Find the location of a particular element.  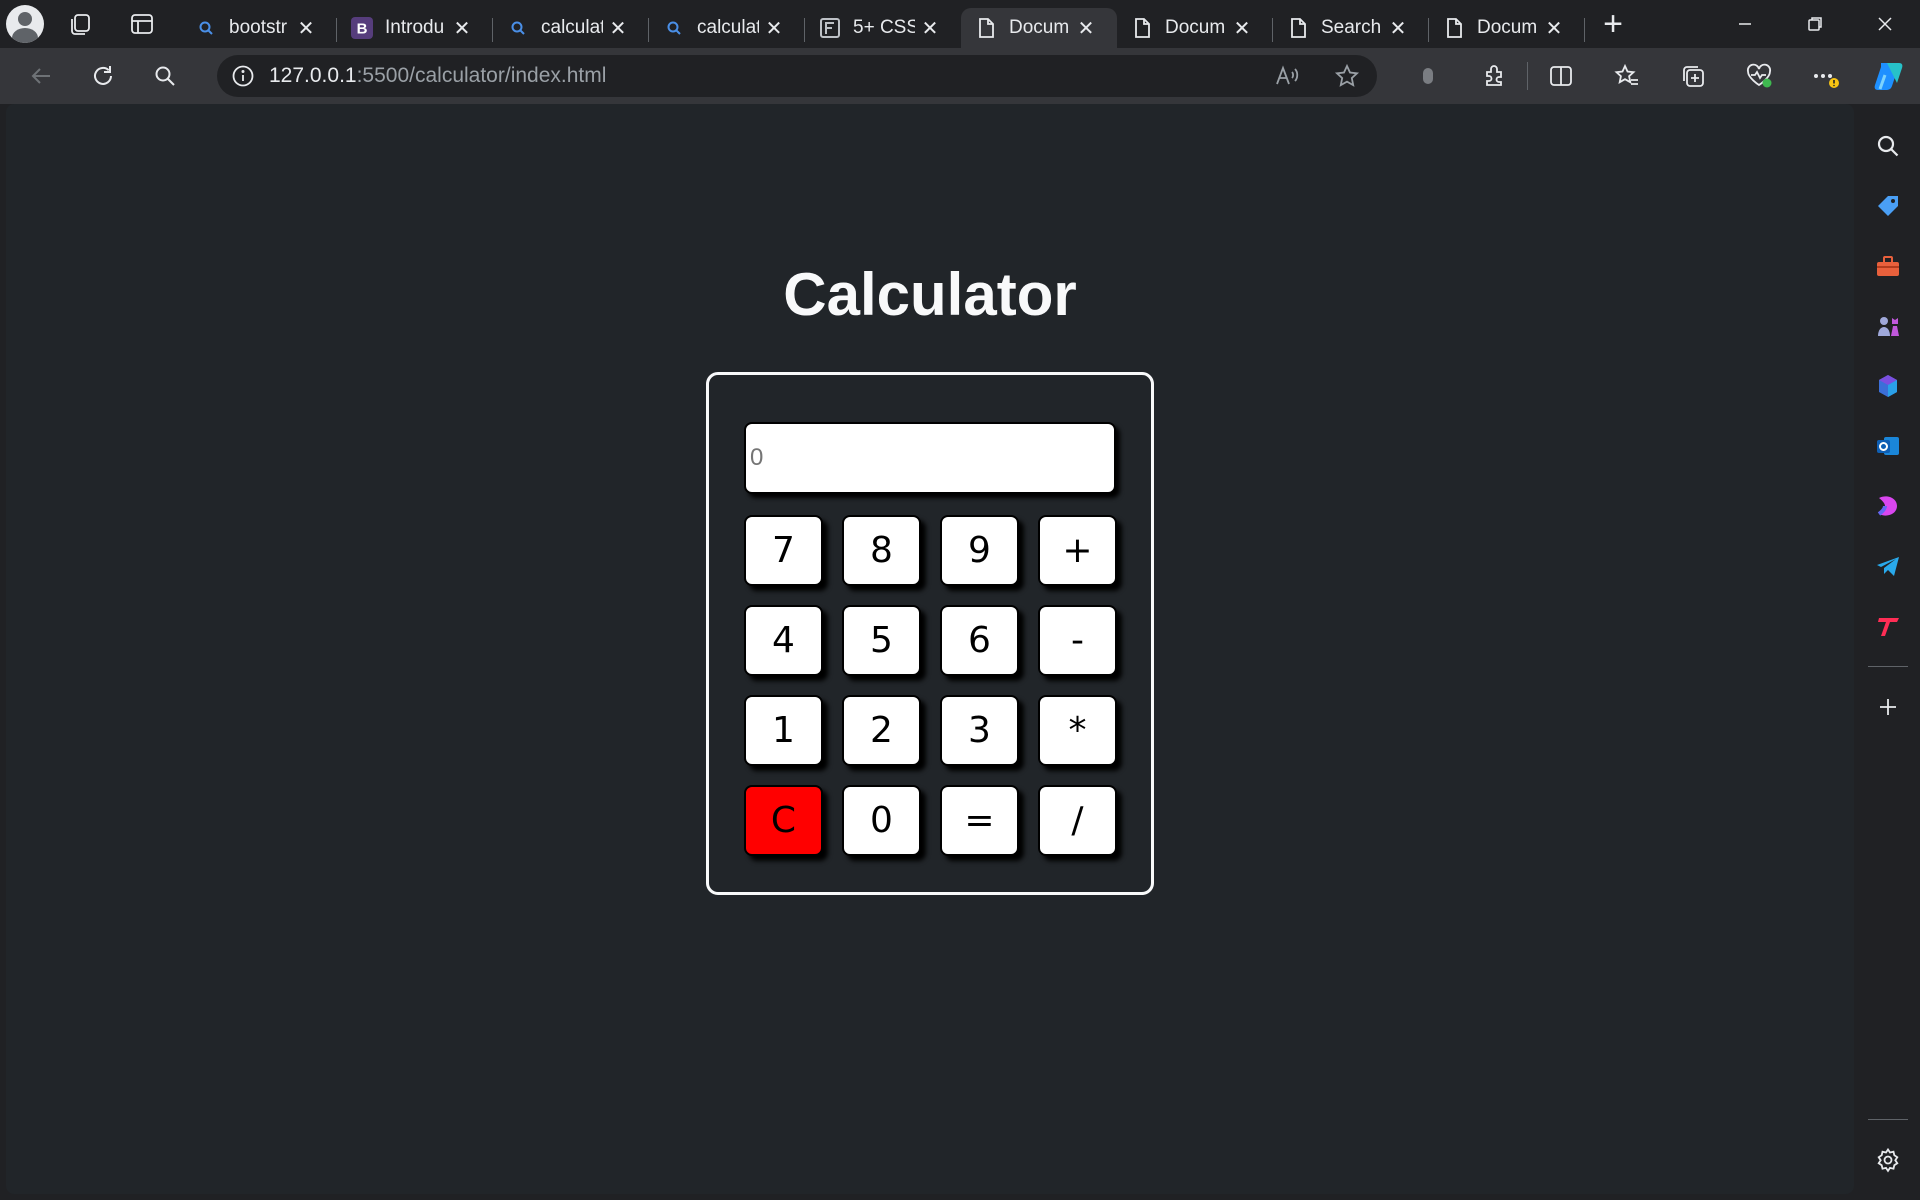

tab-7: Search ✕ is located at coordinates (1351, 28).